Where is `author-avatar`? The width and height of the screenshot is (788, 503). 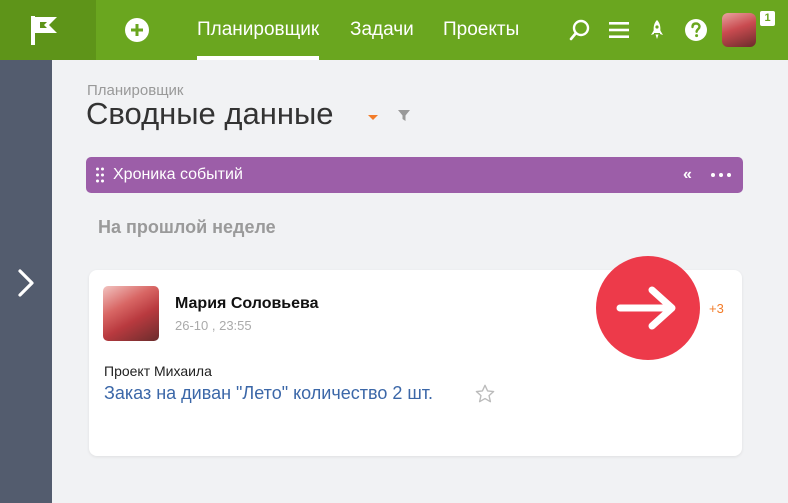
author-avatar is located at coordinates (131, 313).